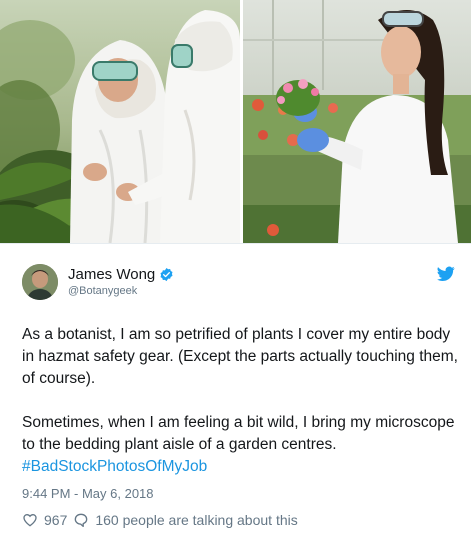 The image size is (471, 558). Describe the element at coordinates (446, 274) in the screenshot. I see `twitter-bird-icon` at that location.